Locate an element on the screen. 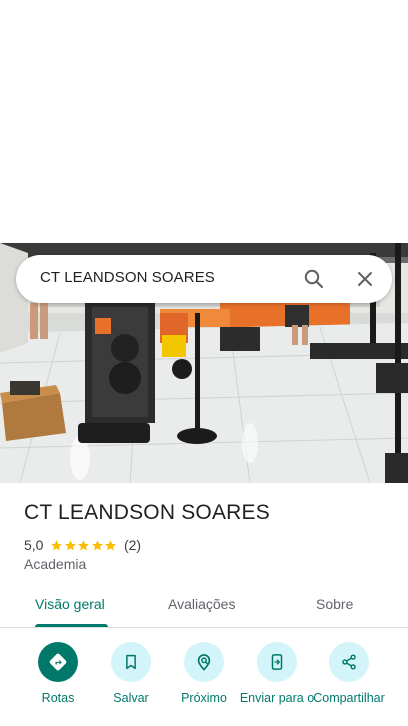  send-to-phone-label: Enviar para o is located at coordinates (277, 698).